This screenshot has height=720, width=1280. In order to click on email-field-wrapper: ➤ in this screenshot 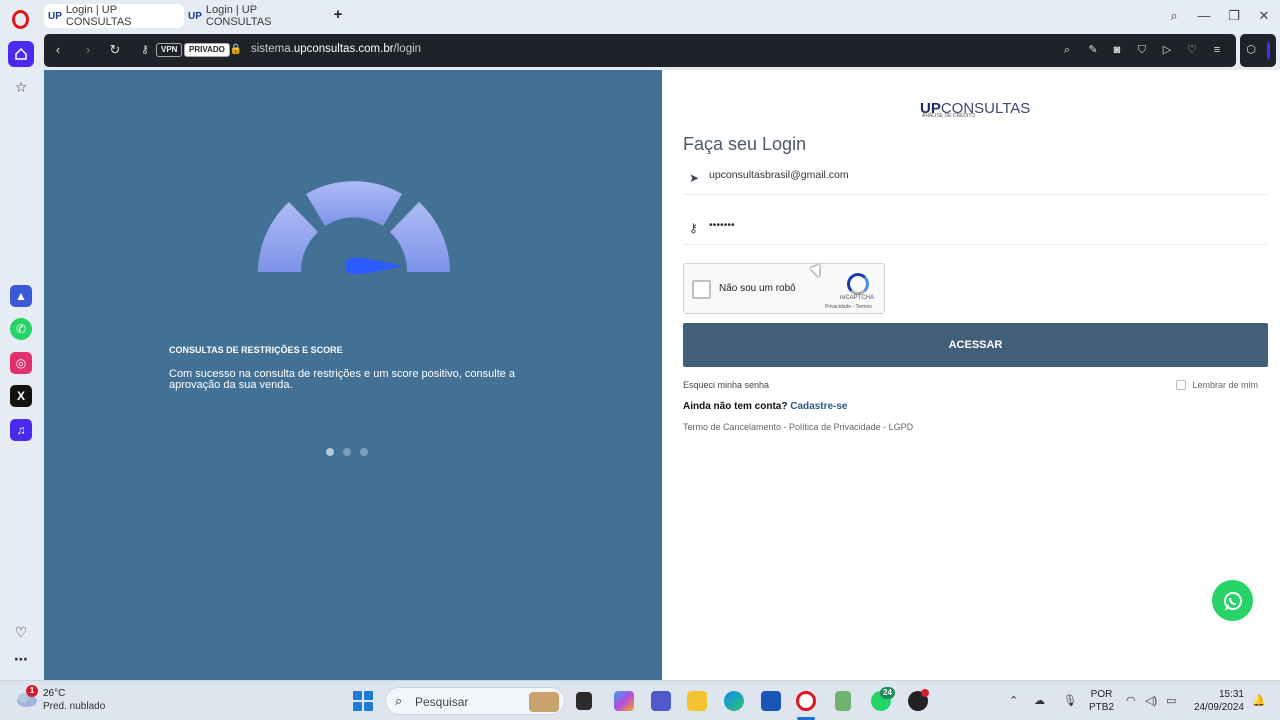, I will do `click(975, 180)`.